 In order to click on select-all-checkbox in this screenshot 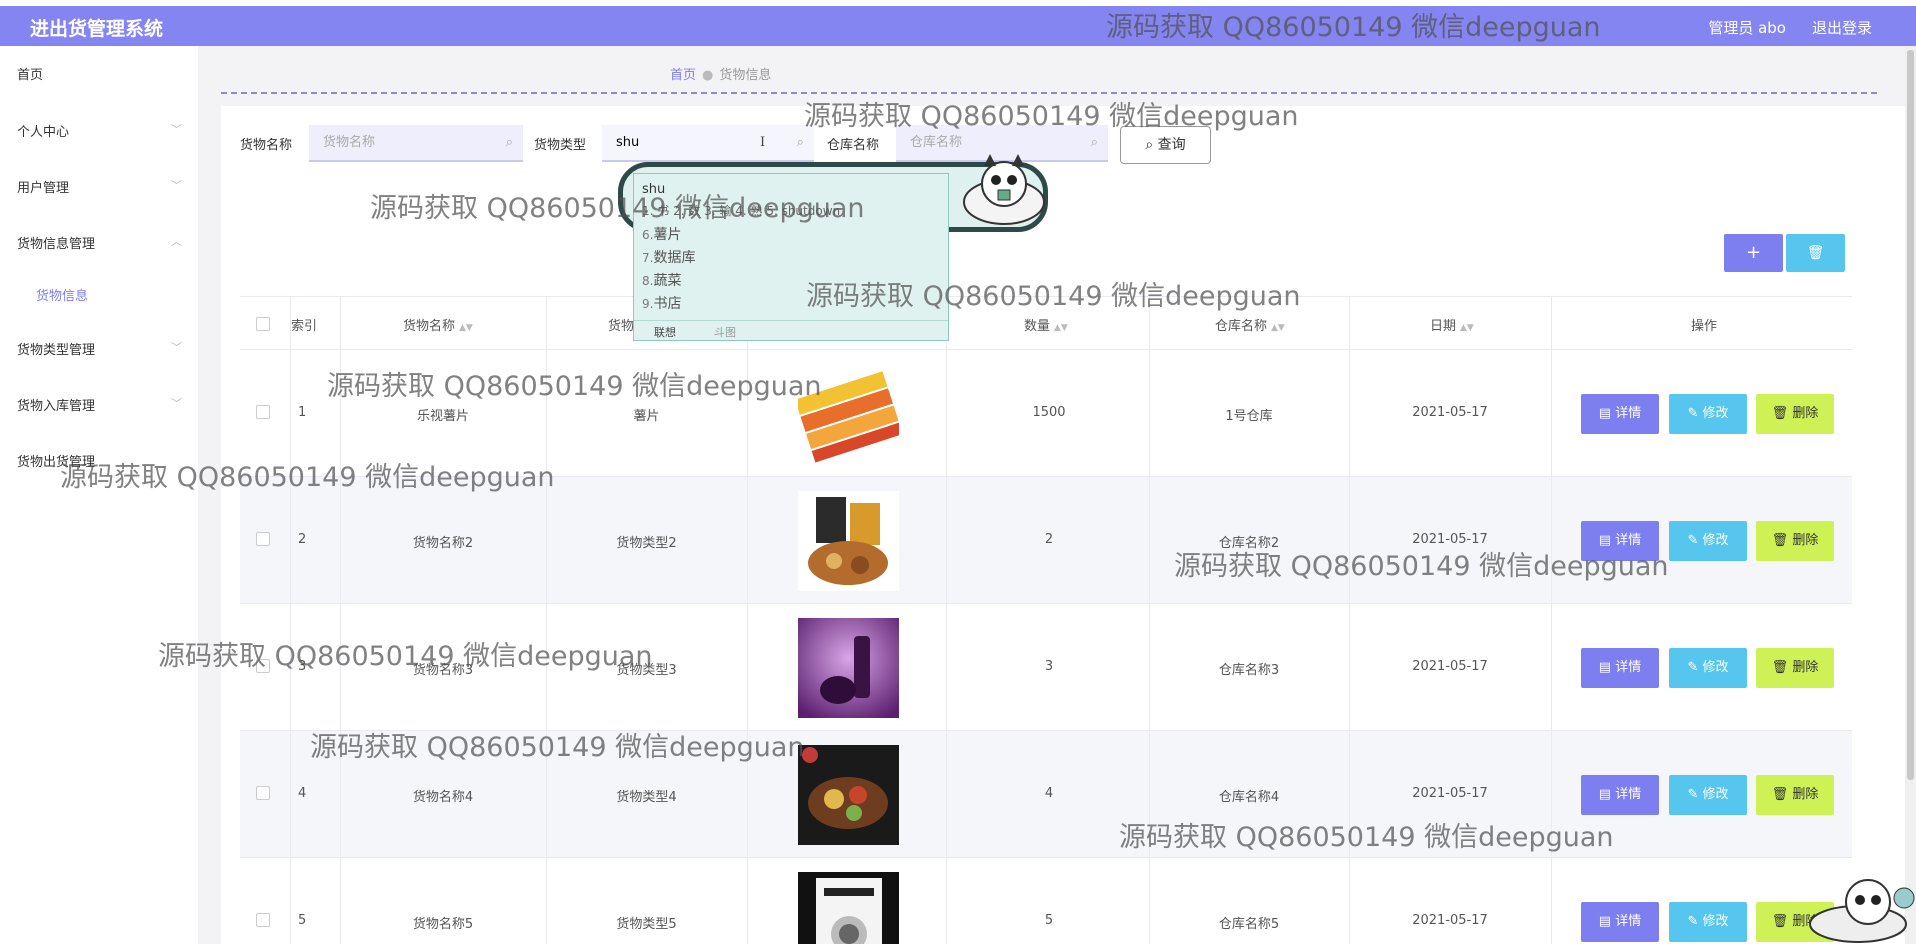, I will do `click(263, 324)`.